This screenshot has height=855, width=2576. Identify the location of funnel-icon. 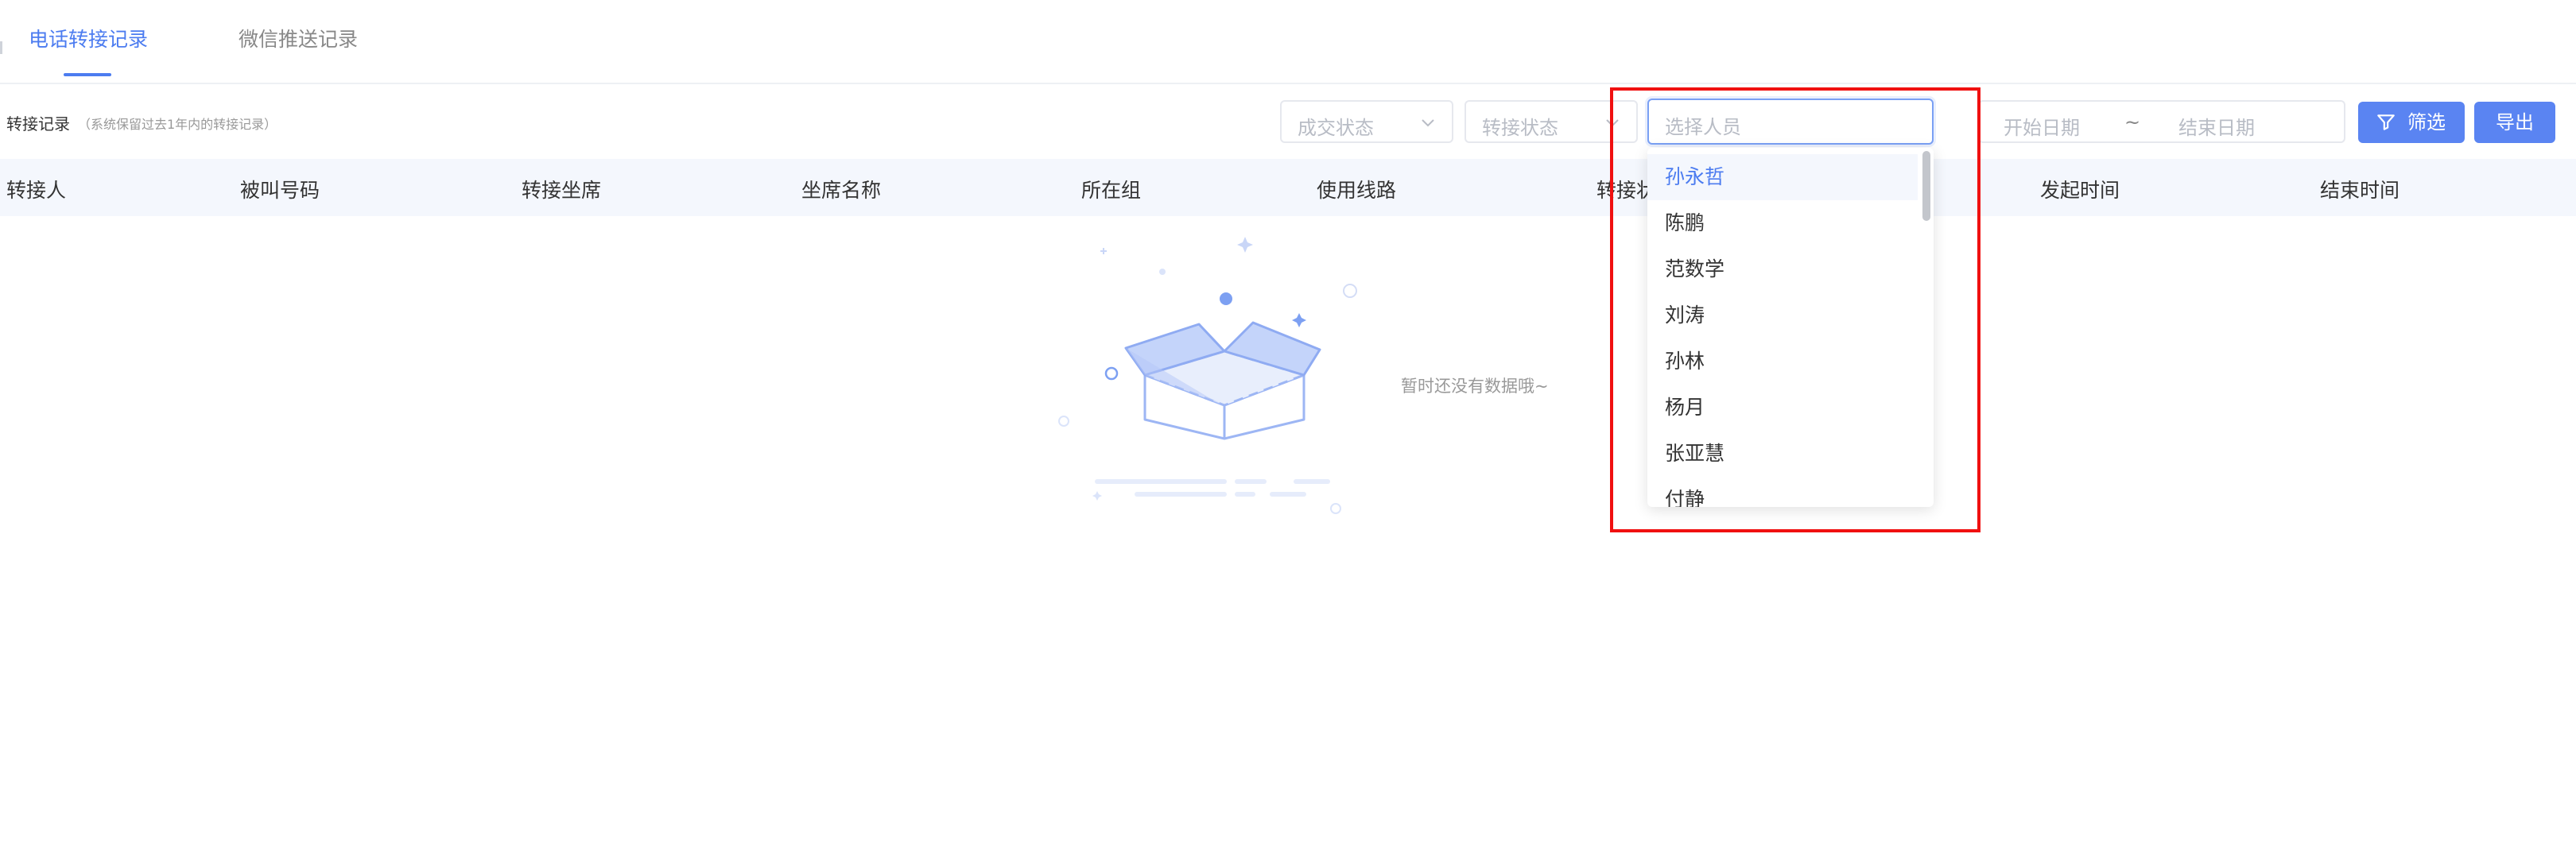
(2386, 122).